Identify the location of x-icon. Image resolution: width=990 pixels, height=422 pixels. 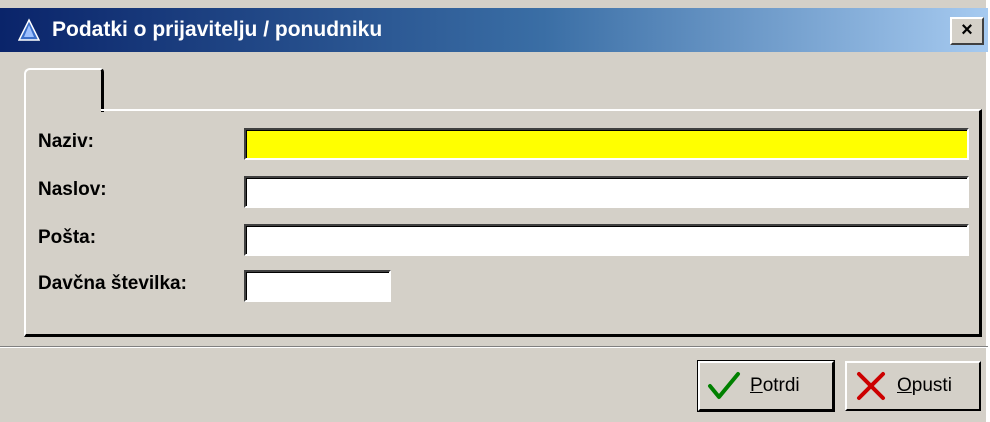
(871, 386).